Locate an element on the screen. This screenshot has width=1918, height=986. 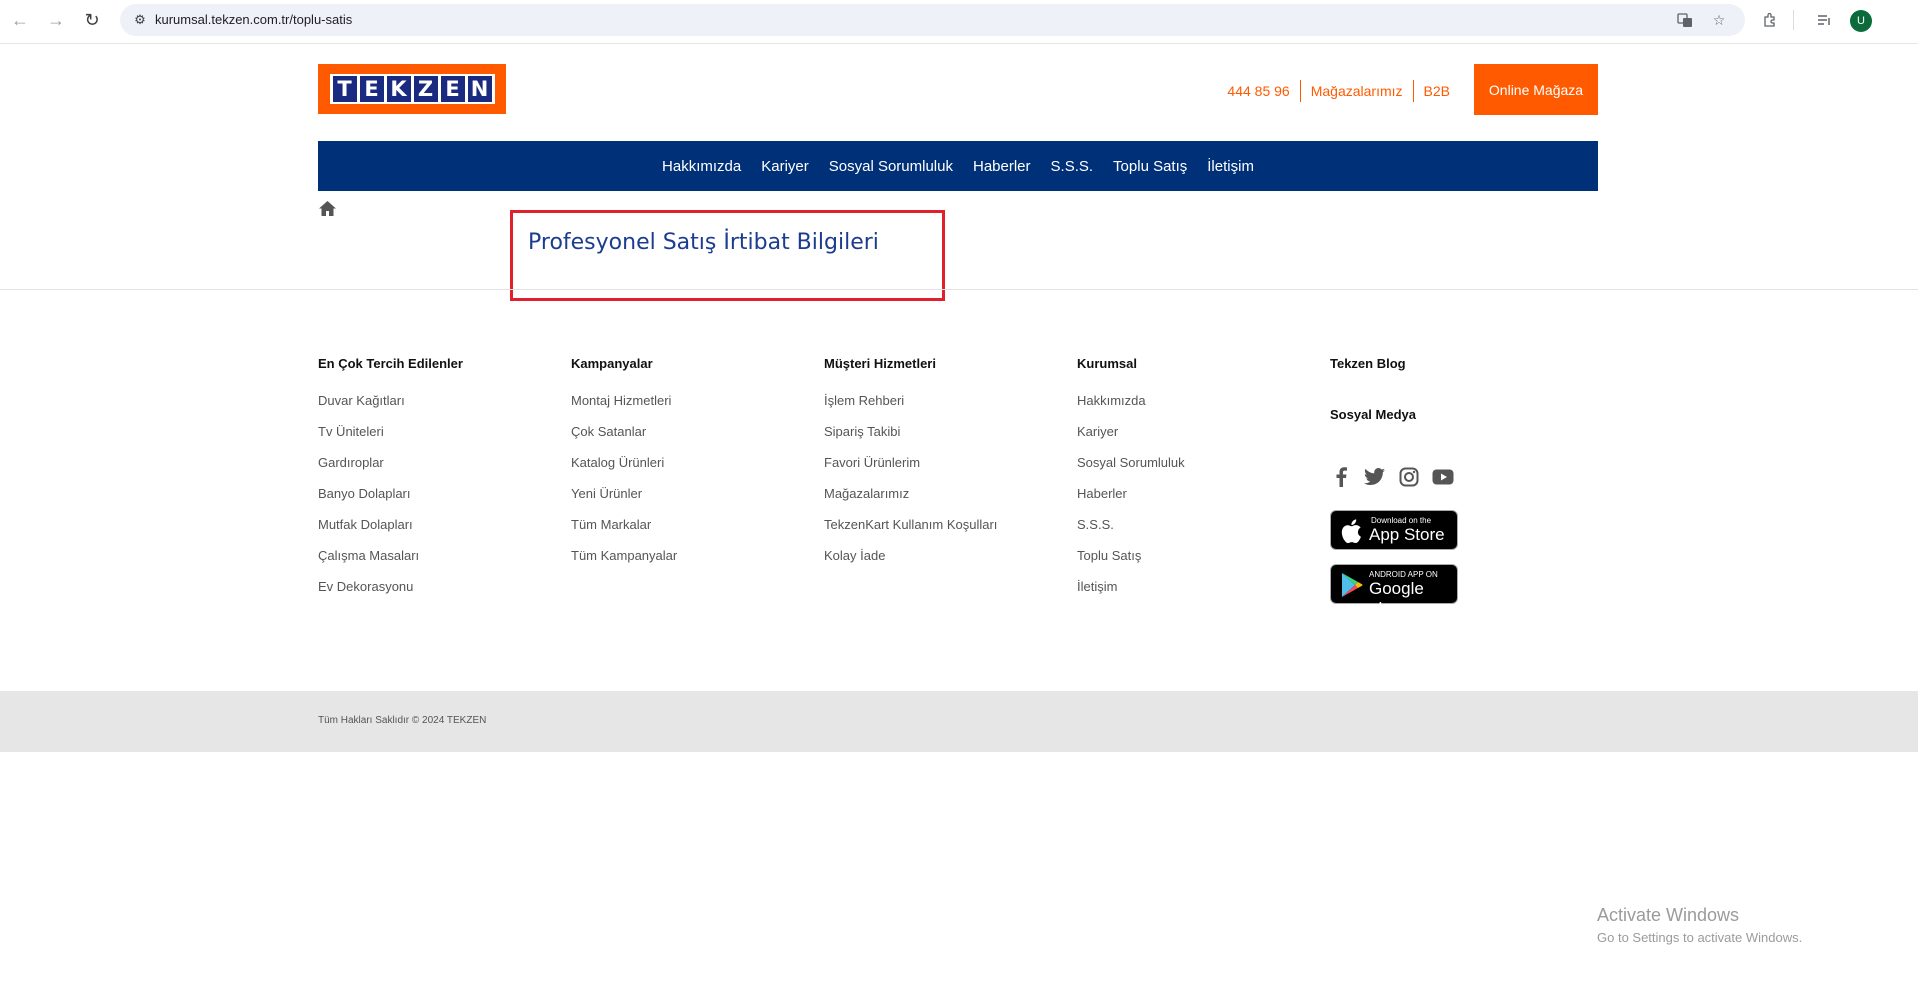
footer-link: Montaj Hizmetleri is located at coordinates (624, 400).